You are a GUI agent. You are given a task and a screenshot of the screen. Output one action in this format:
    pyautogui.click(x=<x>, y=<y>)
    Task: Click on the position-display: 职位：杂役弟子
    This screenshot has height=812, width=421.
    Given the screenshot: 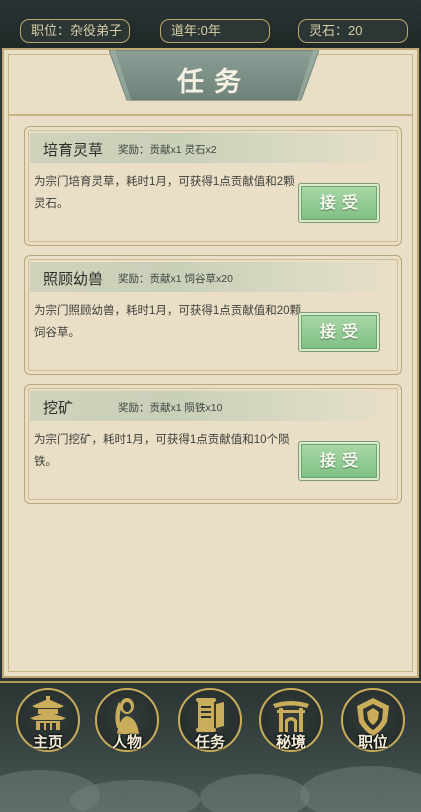 What is the action you would take?
    pyautogui.click(x=75, y=31)
    